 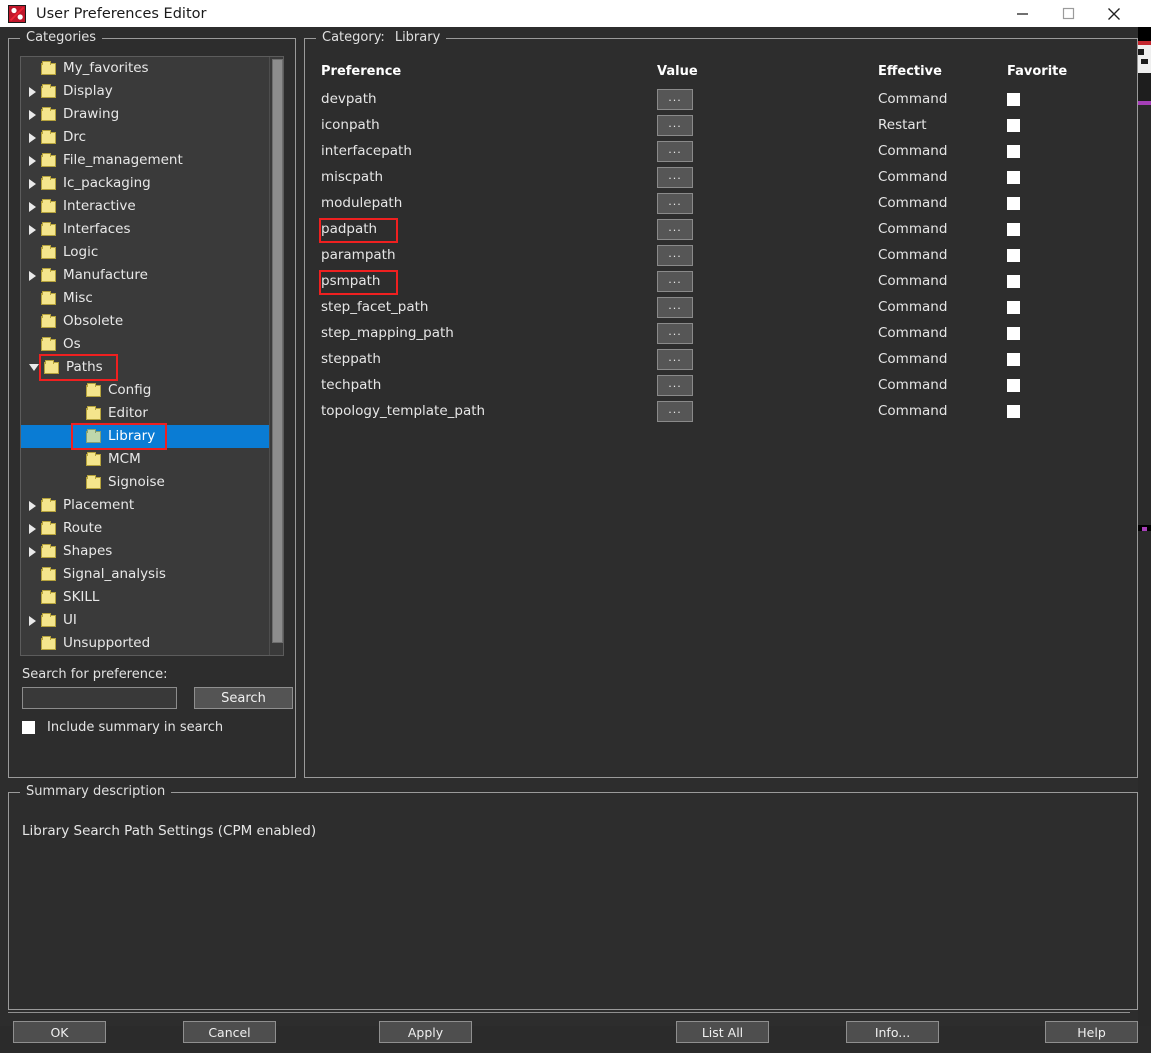 I want to click on include-summary-checkbox, so click(x=28, y=727).